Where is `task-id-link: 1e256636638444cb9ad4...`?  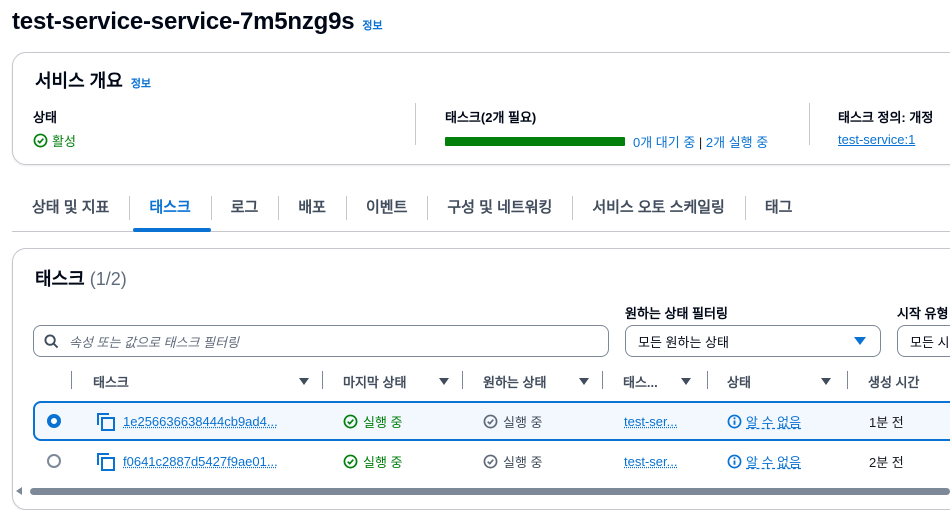 task-id-link: 1e256636638444cb9ad4... is located at coordinates (200, 421).